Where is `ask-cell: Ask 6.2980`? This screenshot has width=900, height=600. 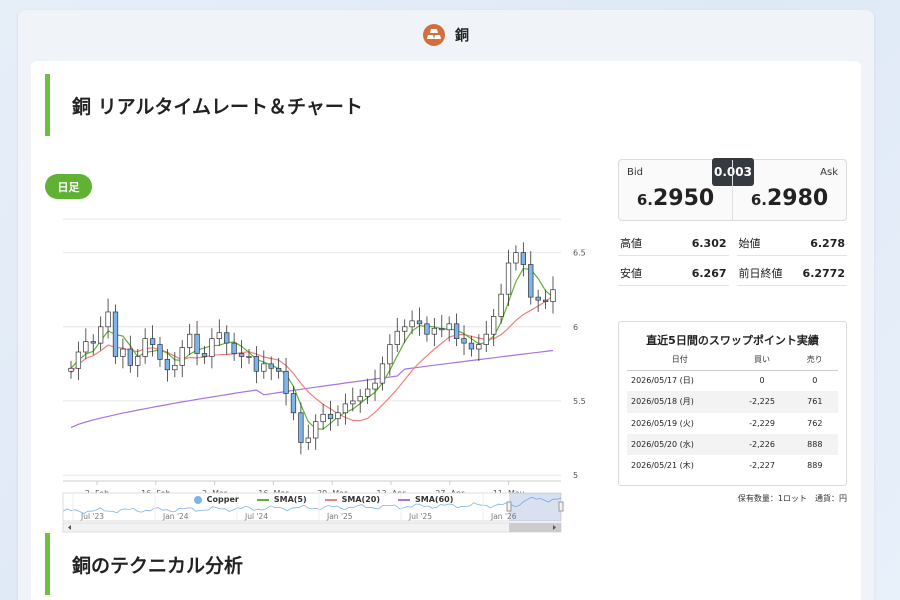
ask-cell: Ask 6.2980 is located at coordinates (789, 190).